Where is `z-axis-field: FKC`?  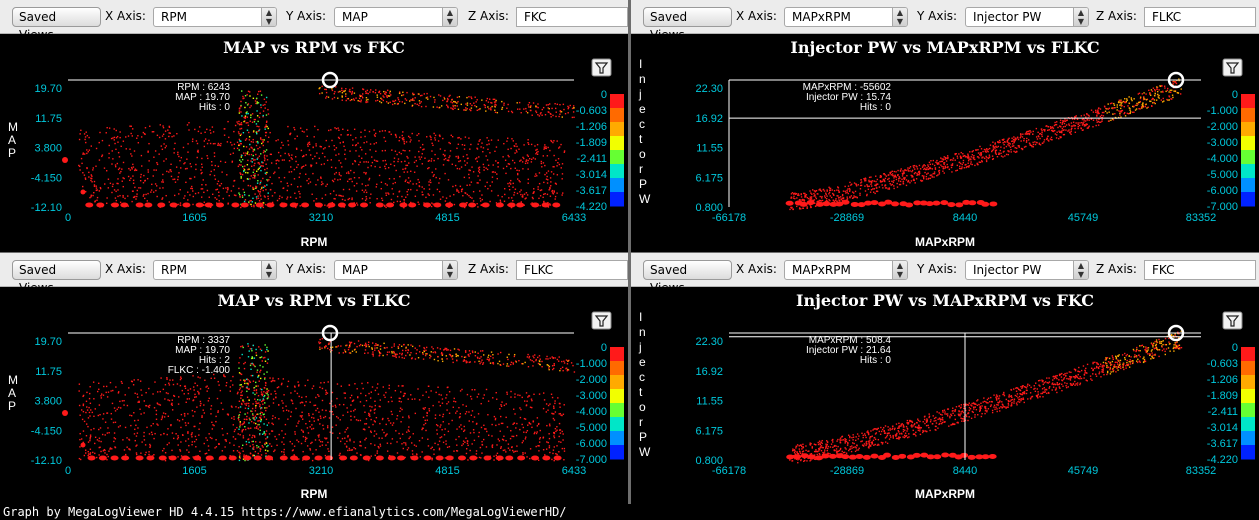
z-axis-field: FKC is located at coordinates (572, 17).